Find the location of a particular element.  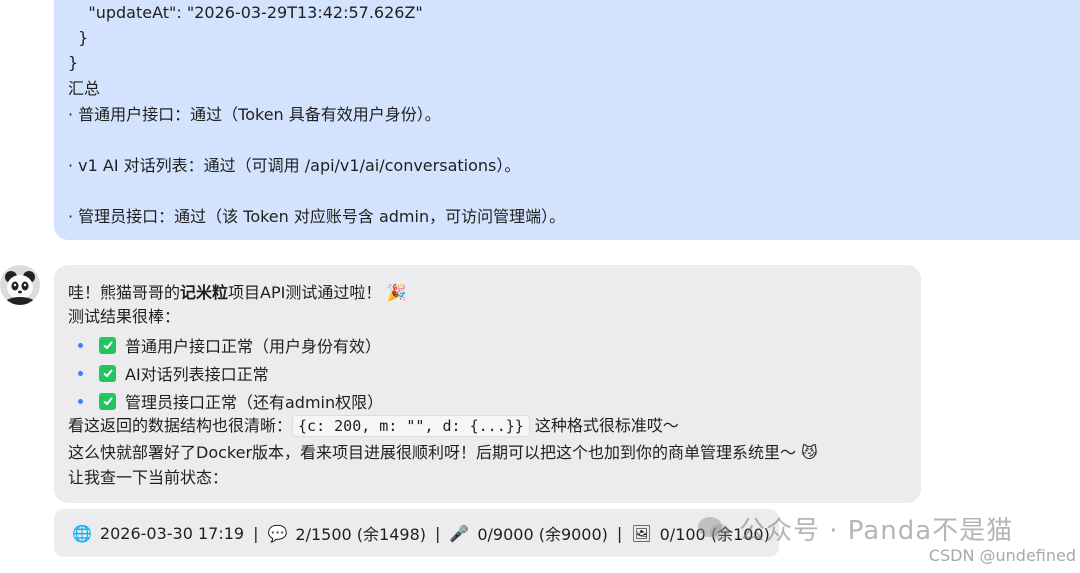

check-item-label: 普通用户接口正常（用户身份有效） is located at coordinates (253, 346).